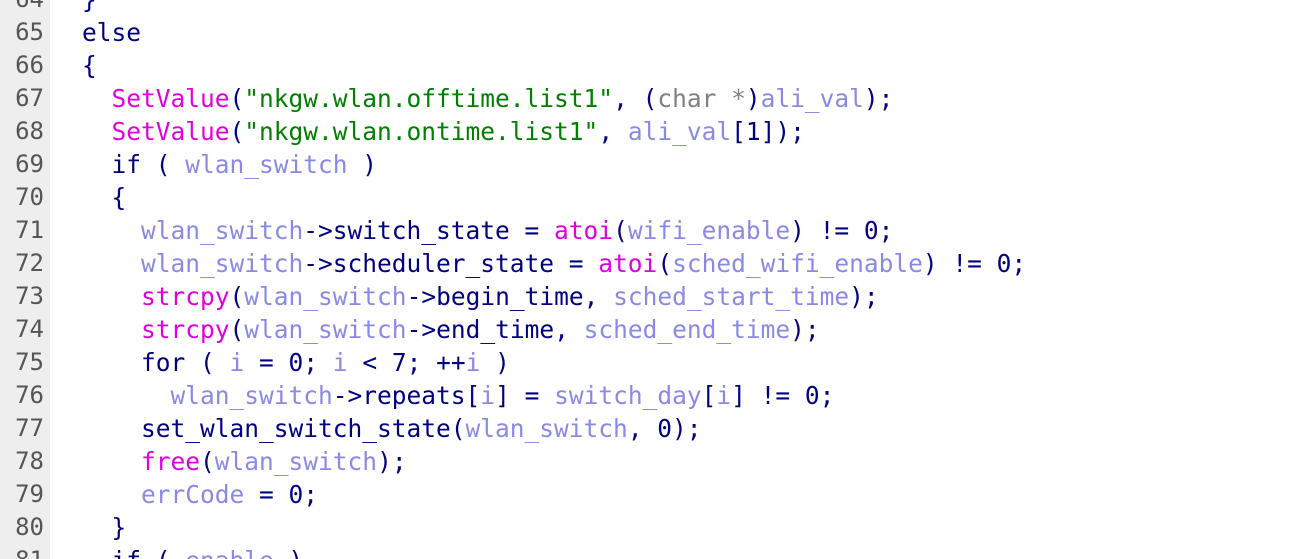 The width and height of the screenshot is (1290, 559). I want to click on code-token: "nkgw.wlan.ontime.list1", so click(421, 131).